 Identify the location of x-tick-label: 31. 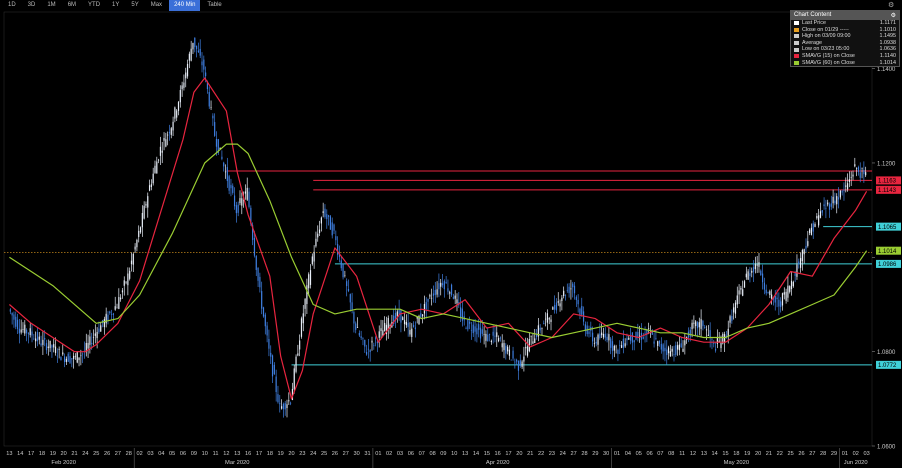
(367, 454).